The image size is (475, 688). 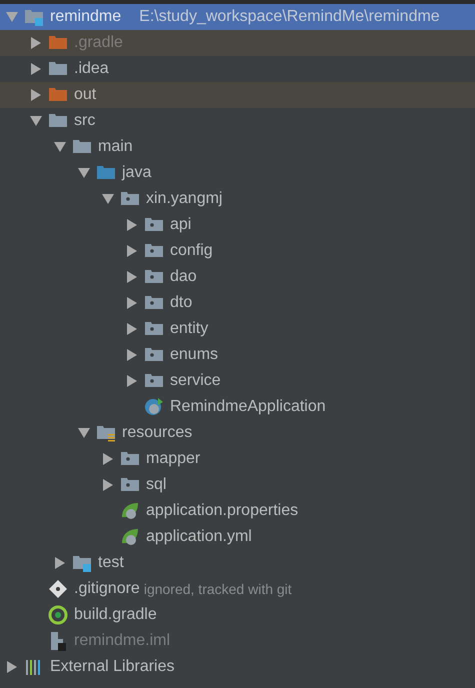 I want to click on module-folder-icon, so click(x=34, y=17).